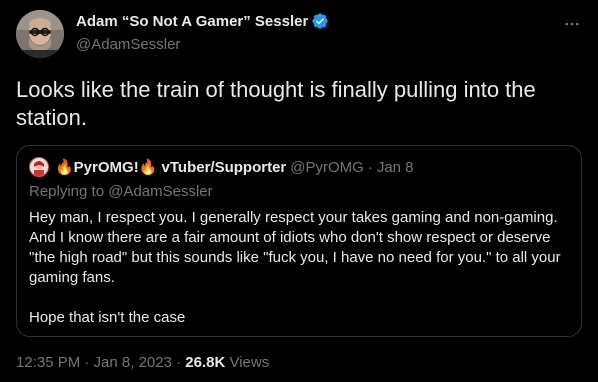 The image size is (598, 382). I want to click on author-display-name: Adam “So Not A Gamer” Sessler, so click(192, 21).